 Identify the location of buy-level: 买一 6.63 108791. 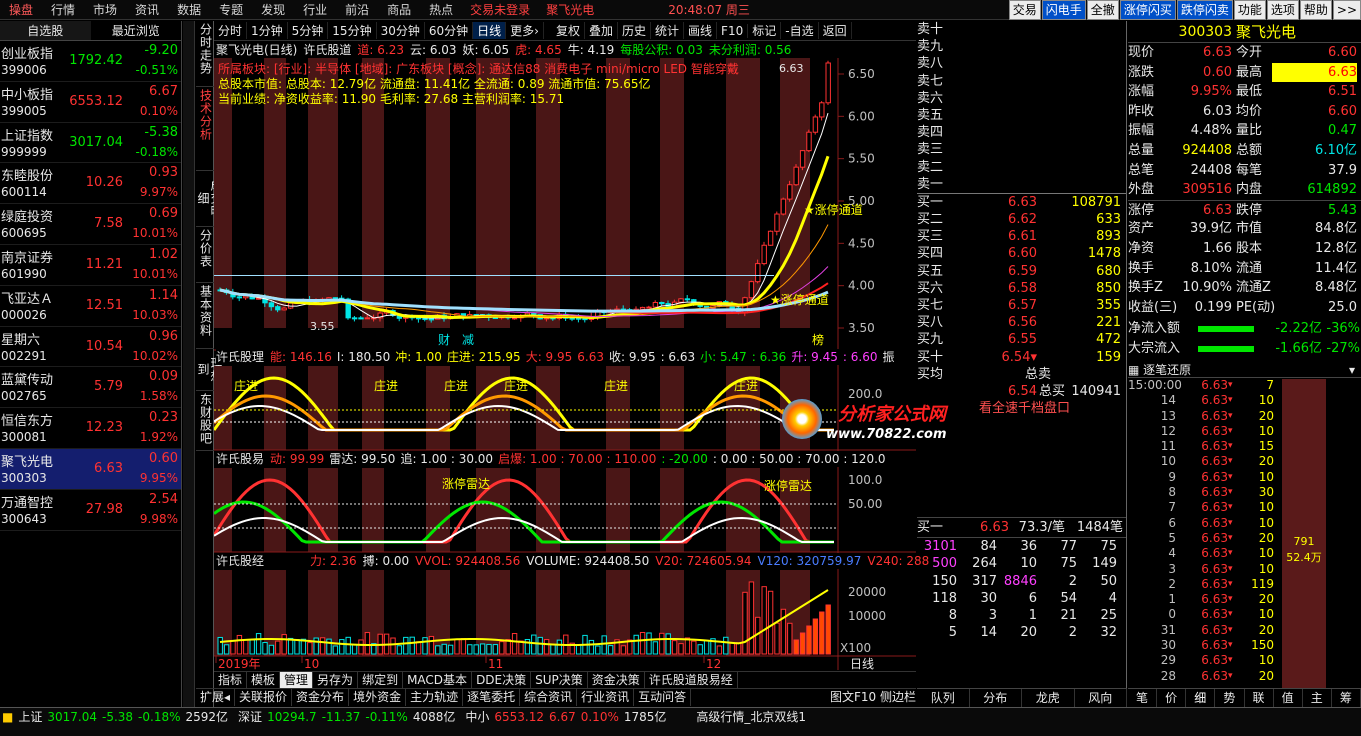
(1021, 202).